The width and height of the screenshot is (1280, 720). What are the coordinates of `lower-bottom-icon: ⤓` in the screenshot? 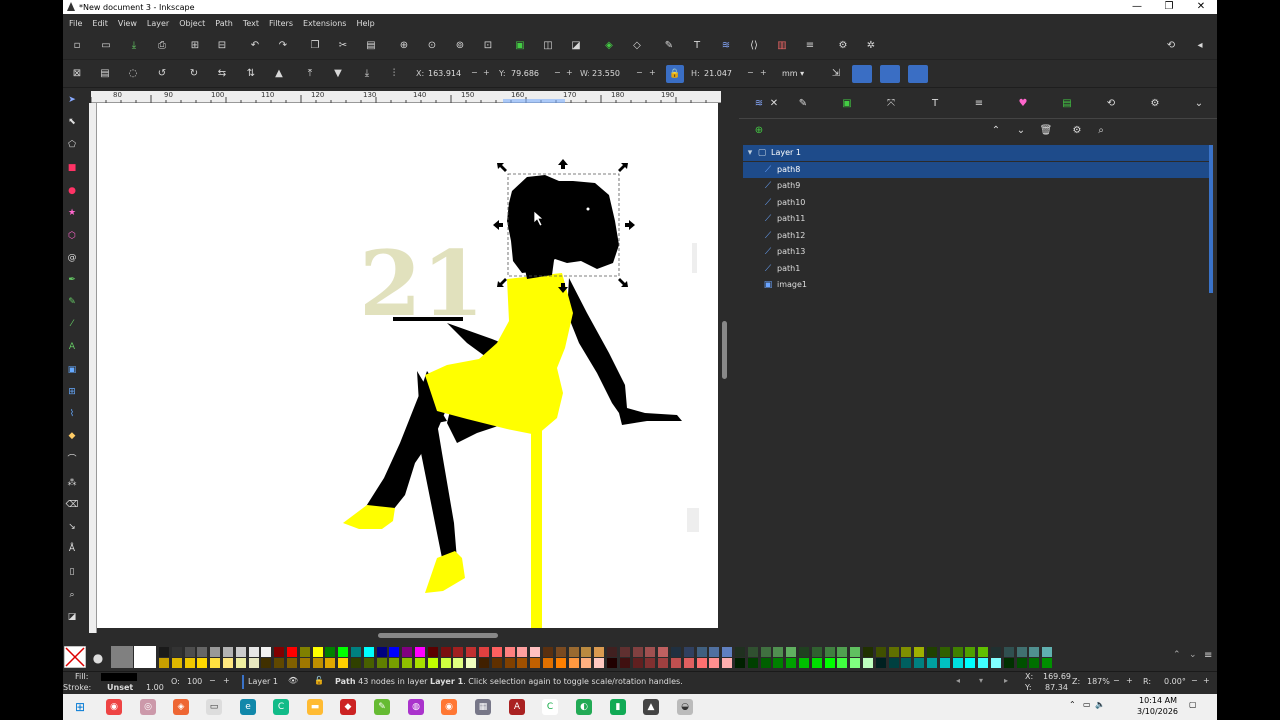 It's located at (367, 74).